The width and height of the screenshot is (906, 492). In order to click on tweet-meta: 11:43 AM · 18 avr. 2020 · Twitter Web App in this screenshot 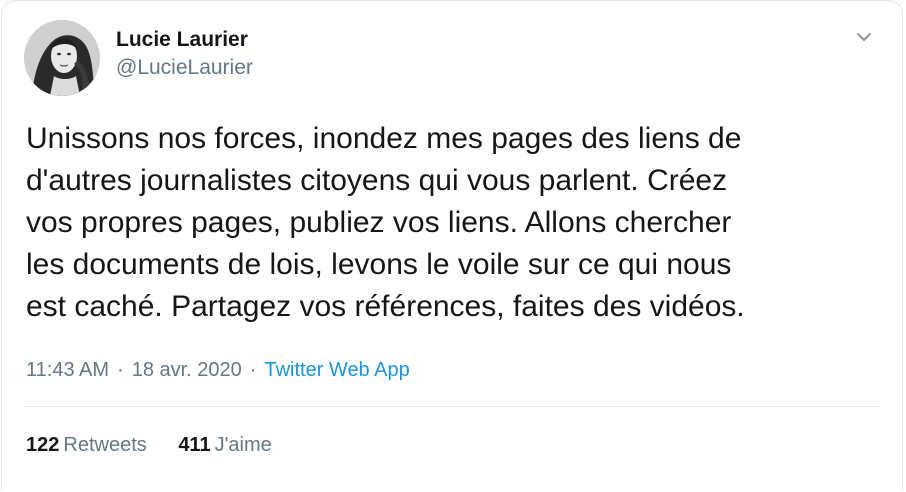, I will do `click(218, 370)`.